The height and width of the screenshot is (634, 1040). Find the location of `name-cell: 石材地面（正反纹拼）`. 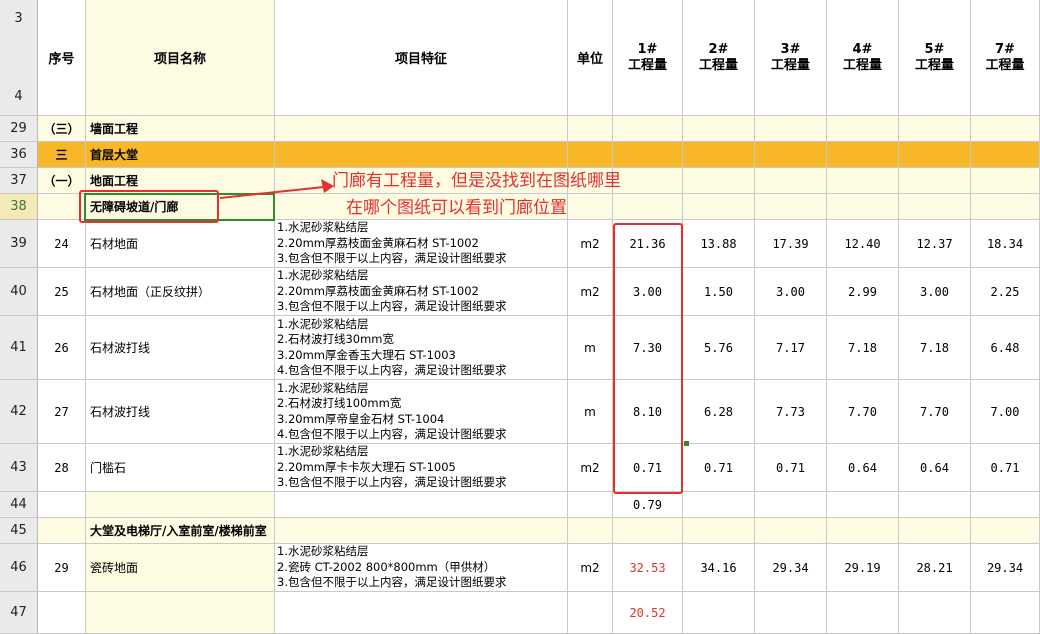

name-cell: 石材地面（正反纹拼） is located at coordinates (180, 292).